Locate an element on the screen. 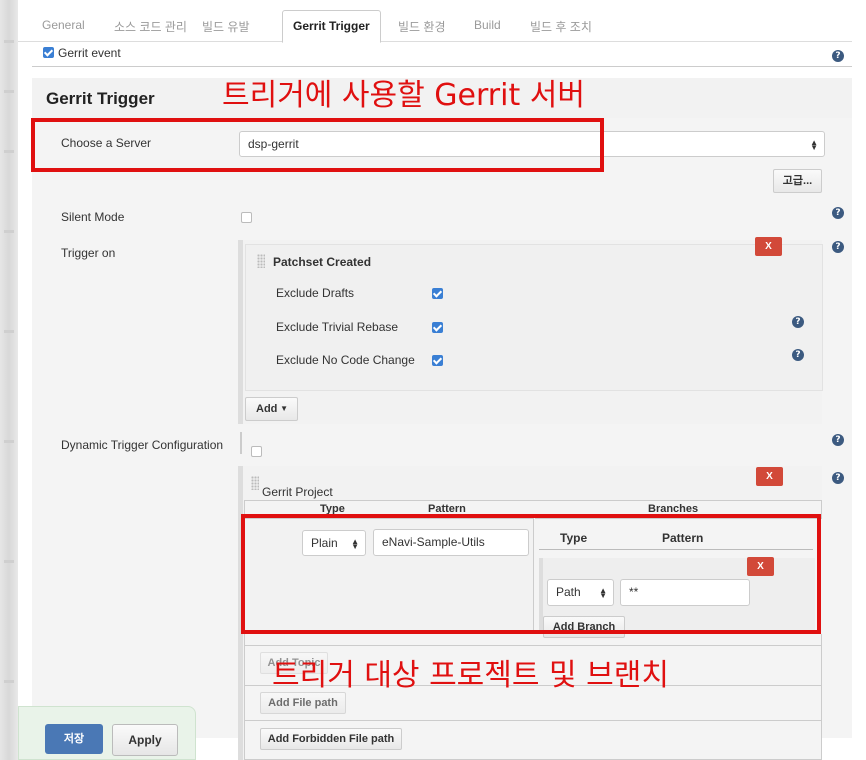 The width and height of the screenshot is (866, 760). patchset-title: Patchset Created is located at coordinates (322, 262).